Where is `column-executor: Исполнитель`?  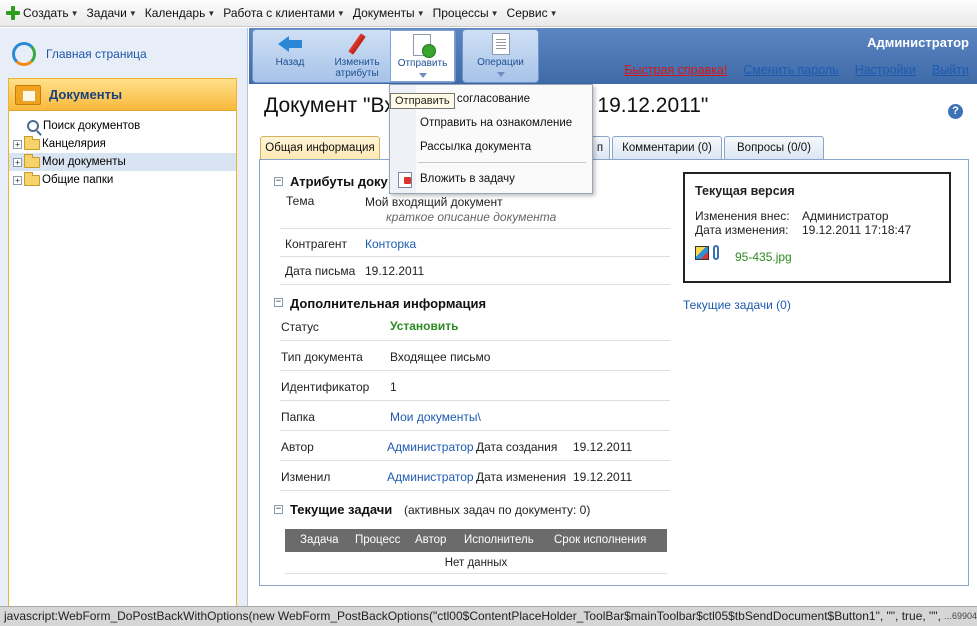
column-executor: Исполнитель is located at coordinates (499, 540).